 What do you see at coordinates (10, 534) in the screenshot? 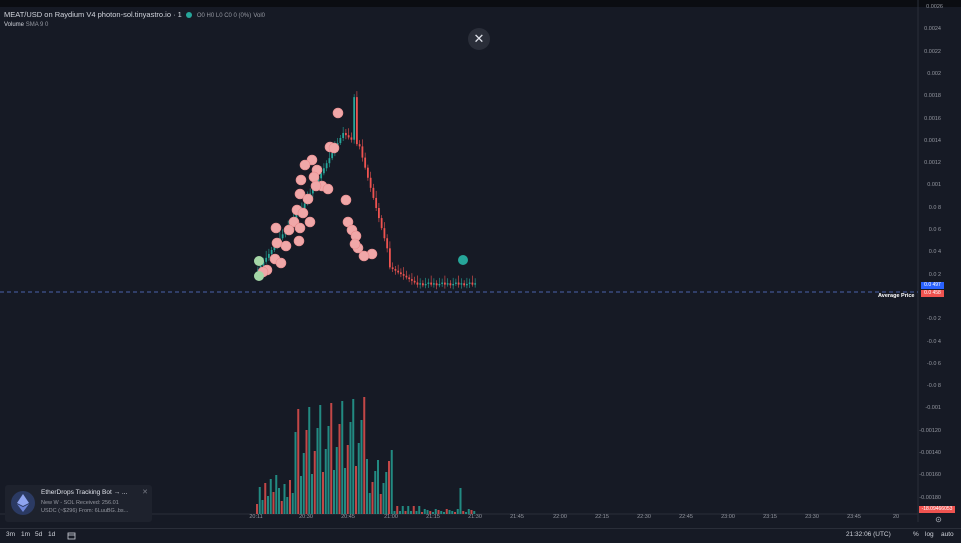
I see `range-3m: 3m` at bounding box center [10, 534].